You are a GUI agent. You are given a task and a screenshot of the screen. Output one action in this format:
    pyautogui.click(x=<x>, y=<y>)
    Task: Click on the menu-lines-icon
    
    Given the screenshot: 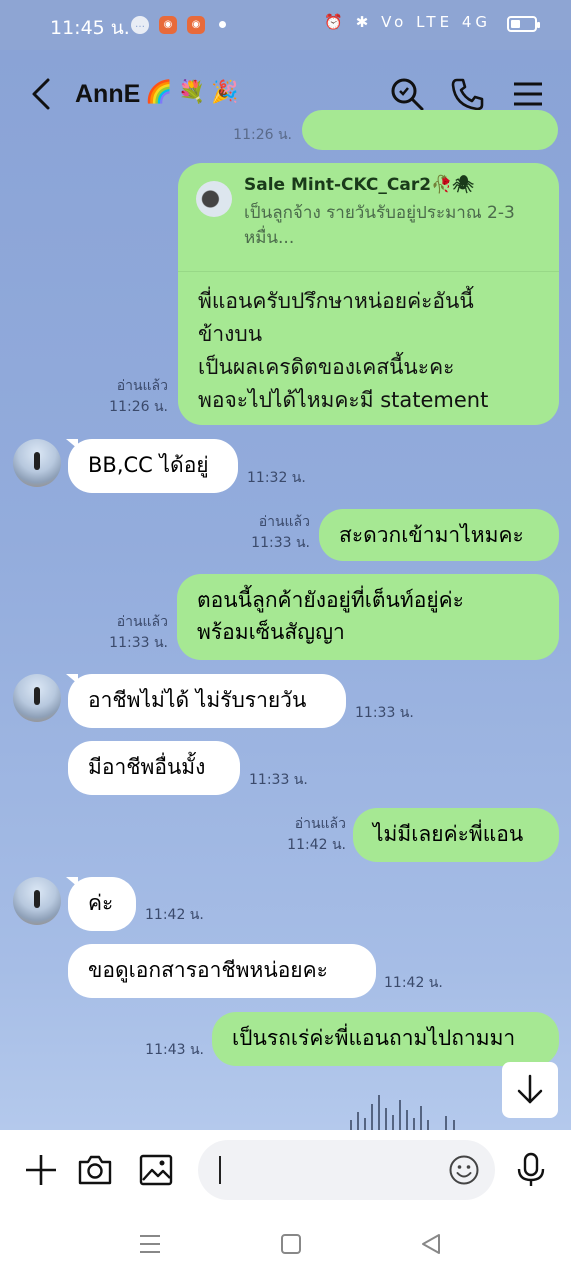 What is the action you would take?
    pyautogui.click(x=150, y=1244)
    